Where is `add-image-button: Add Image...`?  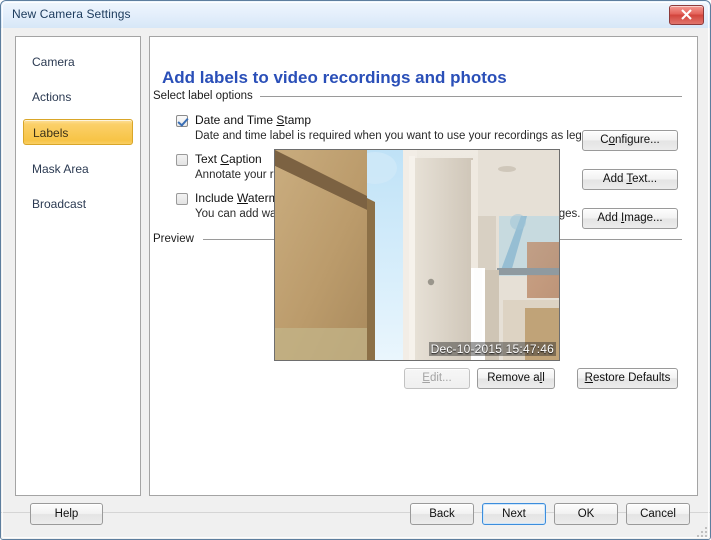
add-image-button: Add Image... is located at coordinates (630, 218).